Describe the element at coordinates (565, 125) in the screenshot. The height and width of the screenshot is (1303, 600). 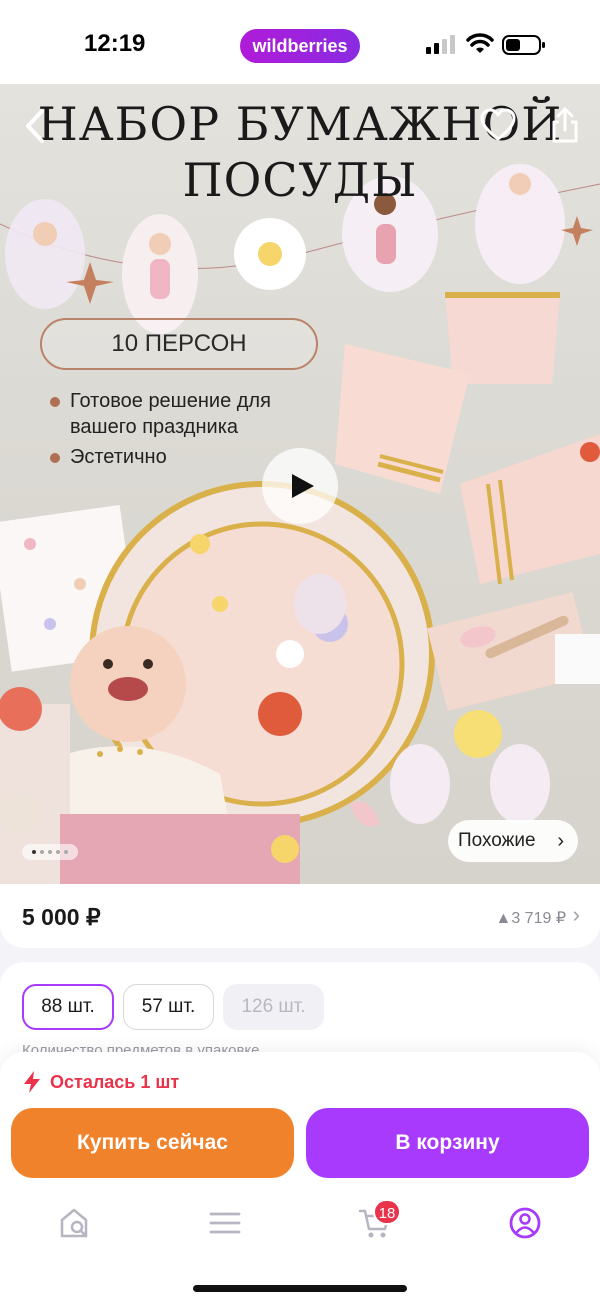
I see `share-icon` at that location.